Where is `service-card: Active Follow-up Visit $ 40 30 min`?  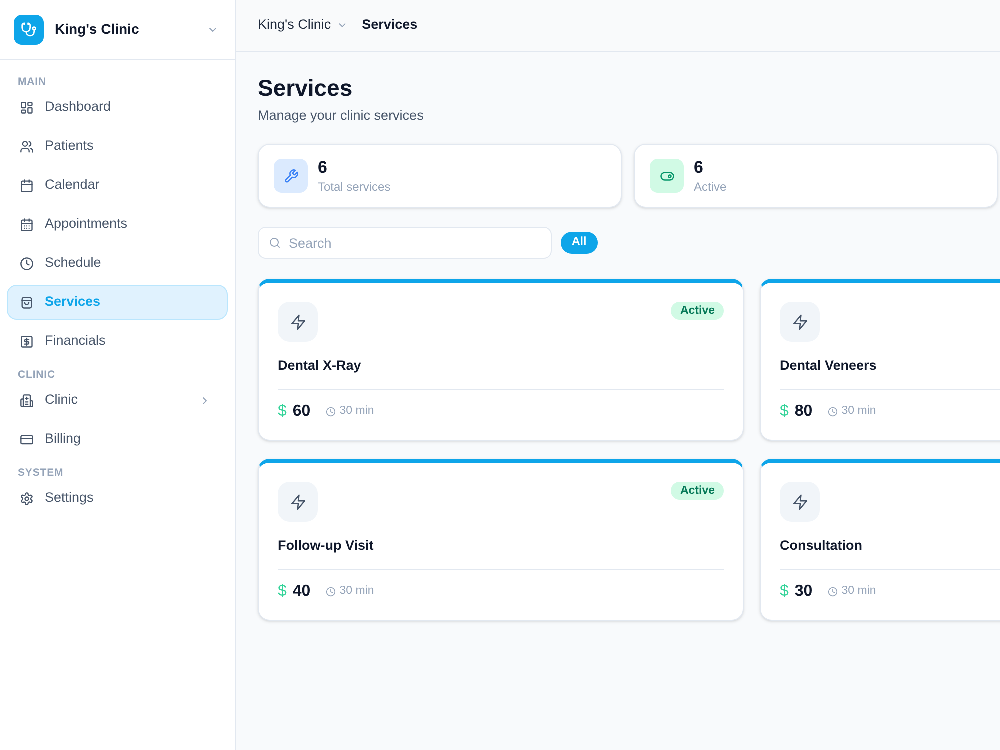
service-card: Active Follow-up Visit $ 40 30 min is located at coordinates (501, 540).